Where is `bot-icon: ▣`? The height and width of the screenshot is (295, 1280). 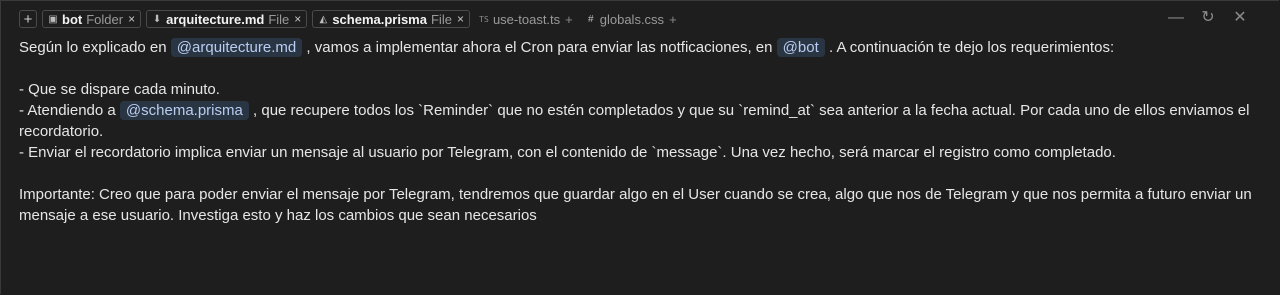 bot-icon: ▣ is located at coordinates (53, 19).